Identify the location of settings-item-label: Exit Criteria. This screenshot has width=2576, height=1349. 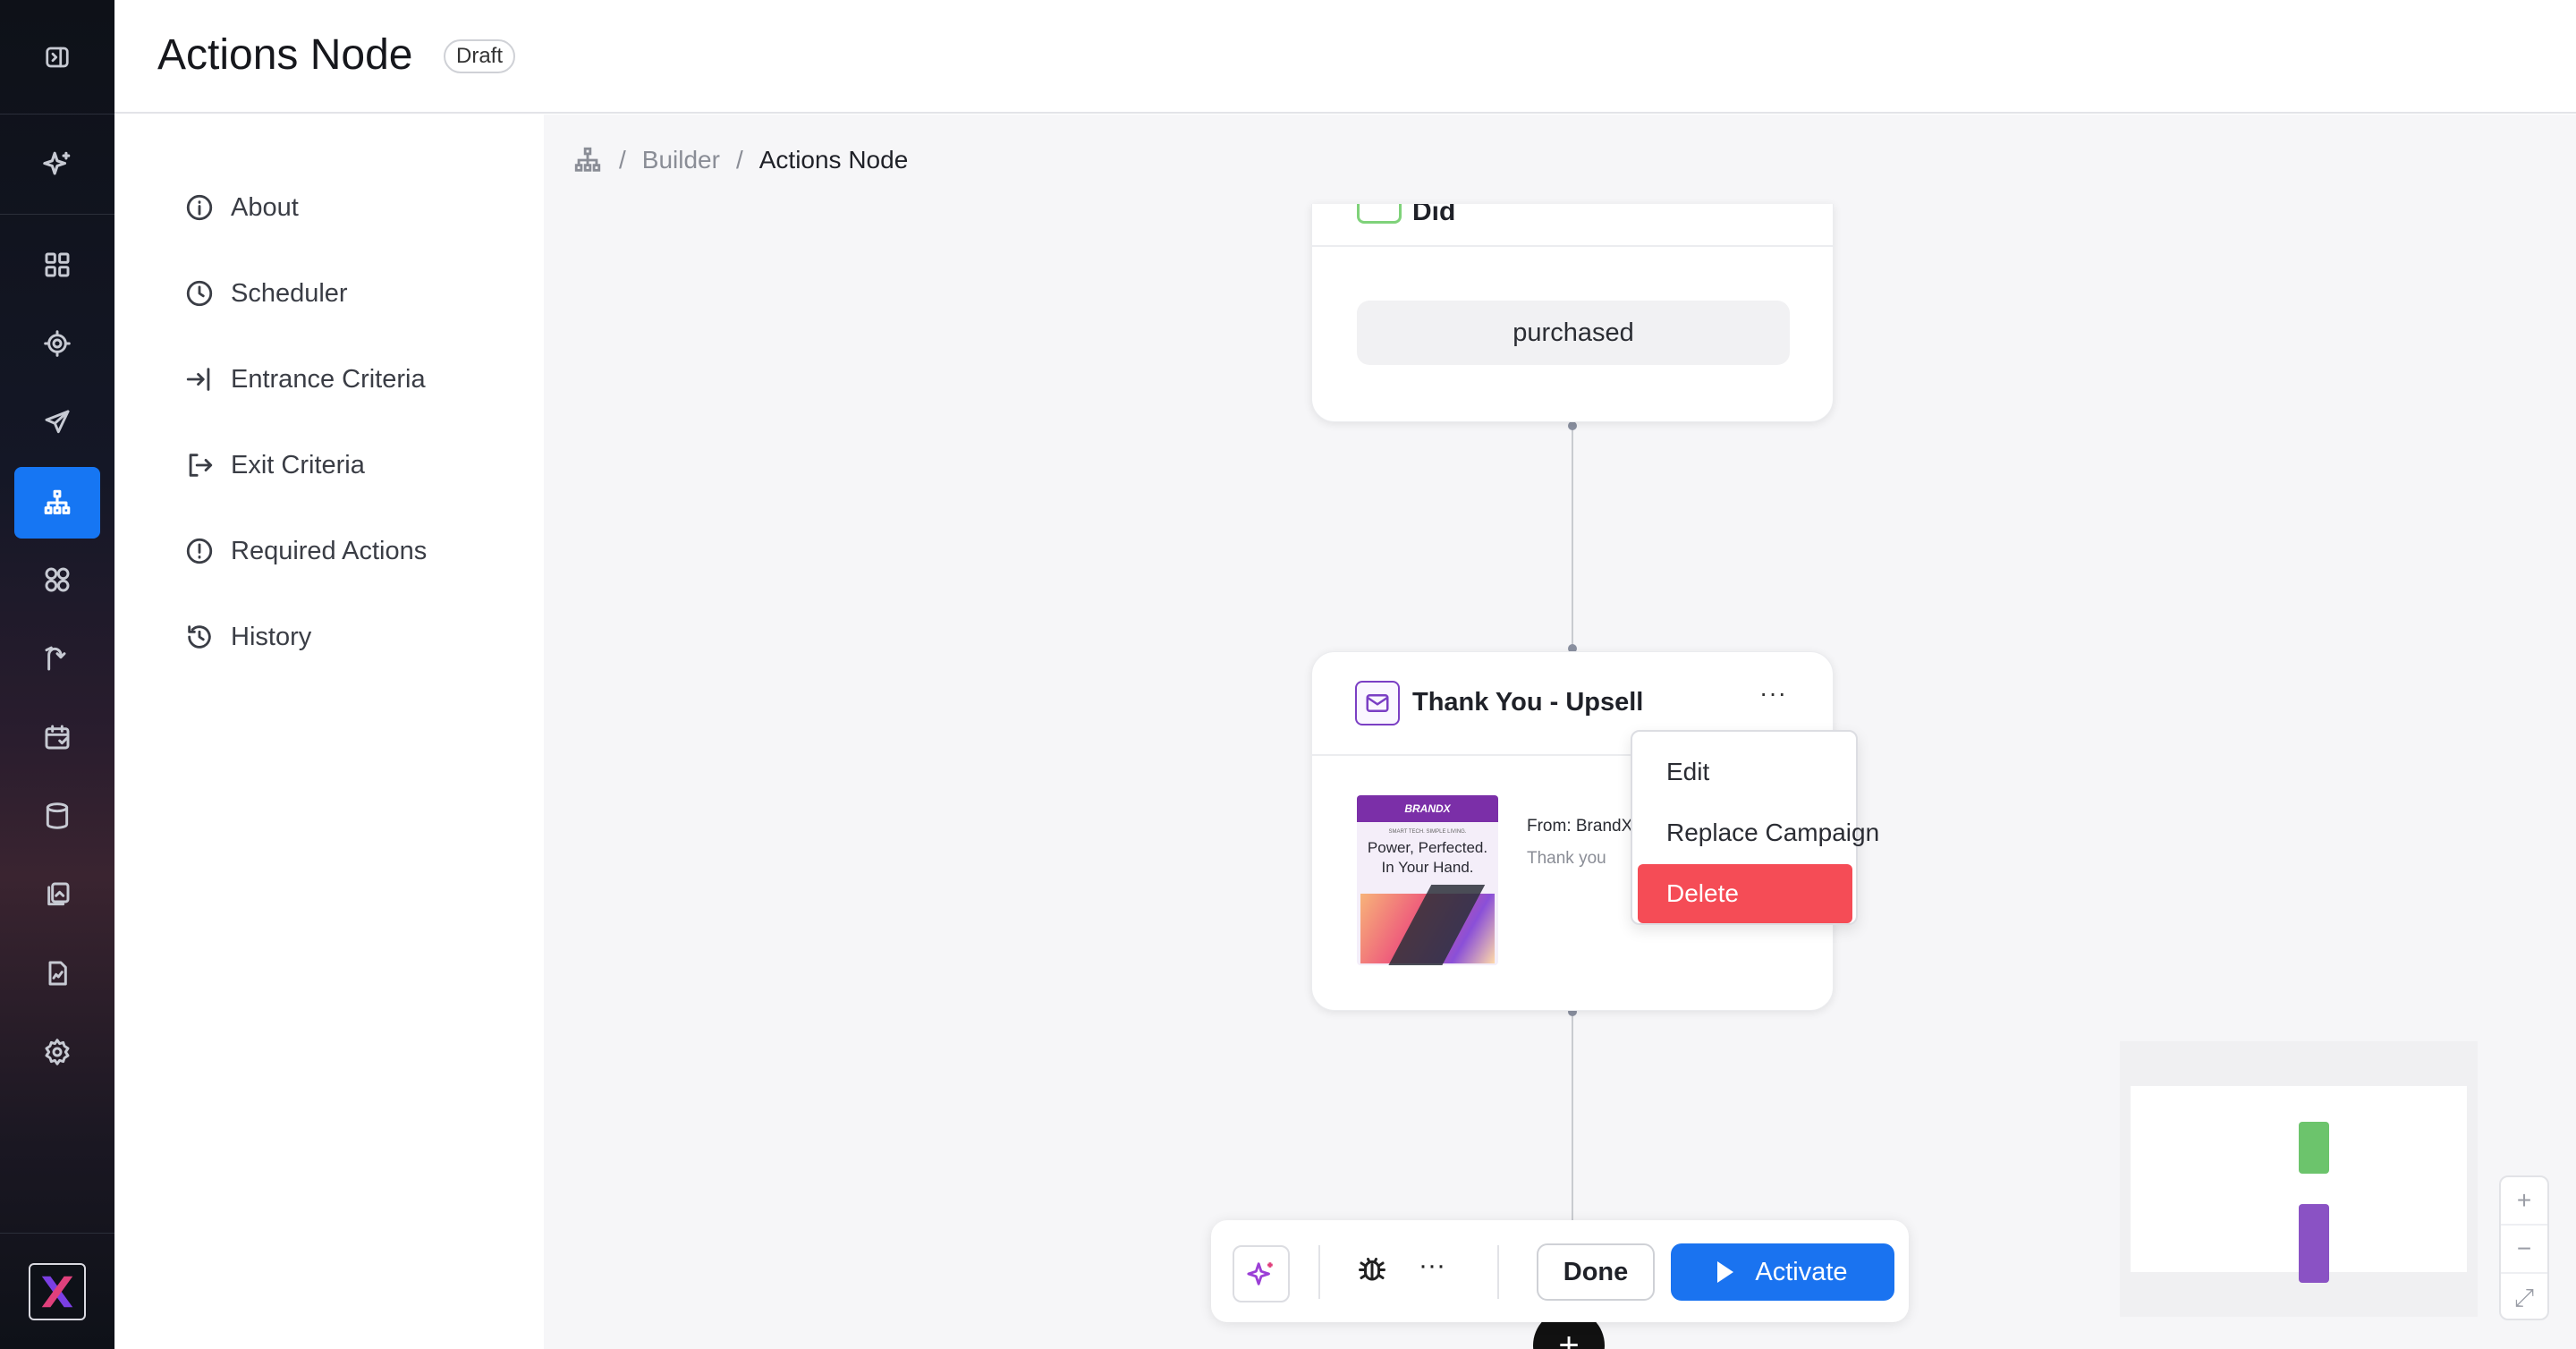
(298, 464).